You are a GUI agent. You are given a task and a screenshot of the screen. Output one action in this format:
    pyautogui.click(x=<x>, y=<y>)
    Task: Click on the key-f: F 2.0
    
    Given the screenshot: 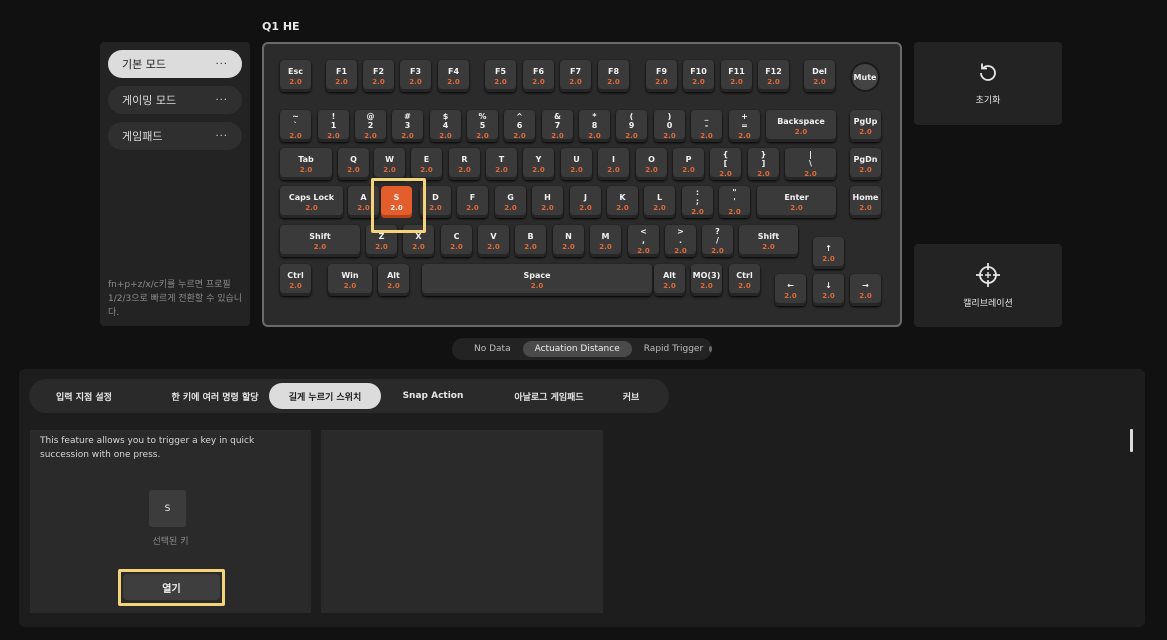 What is the action you would take?
    pyautogui.click(x=472, y=202)
    